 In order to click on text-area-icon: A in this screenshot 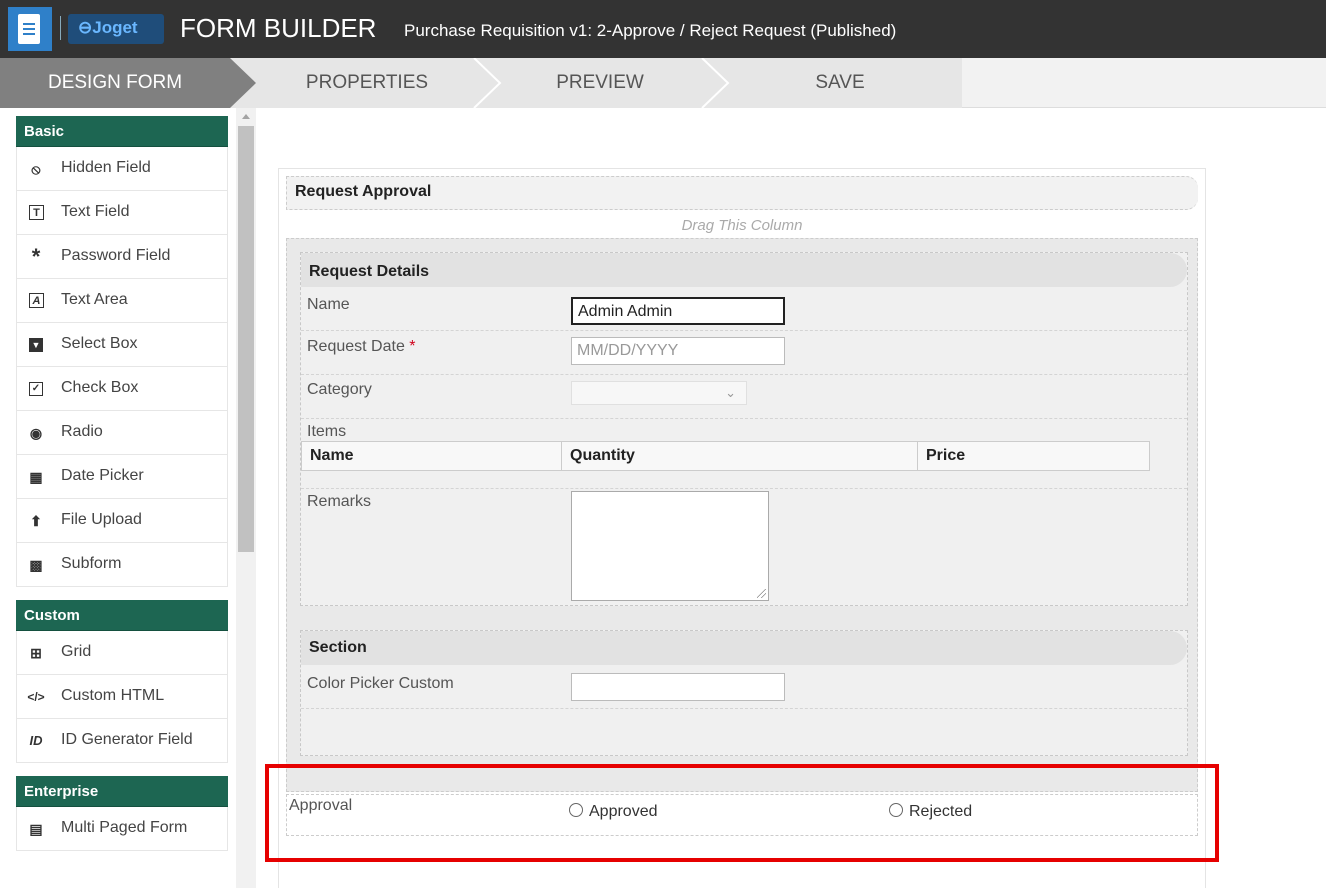, I will do `click(36, 300)`.